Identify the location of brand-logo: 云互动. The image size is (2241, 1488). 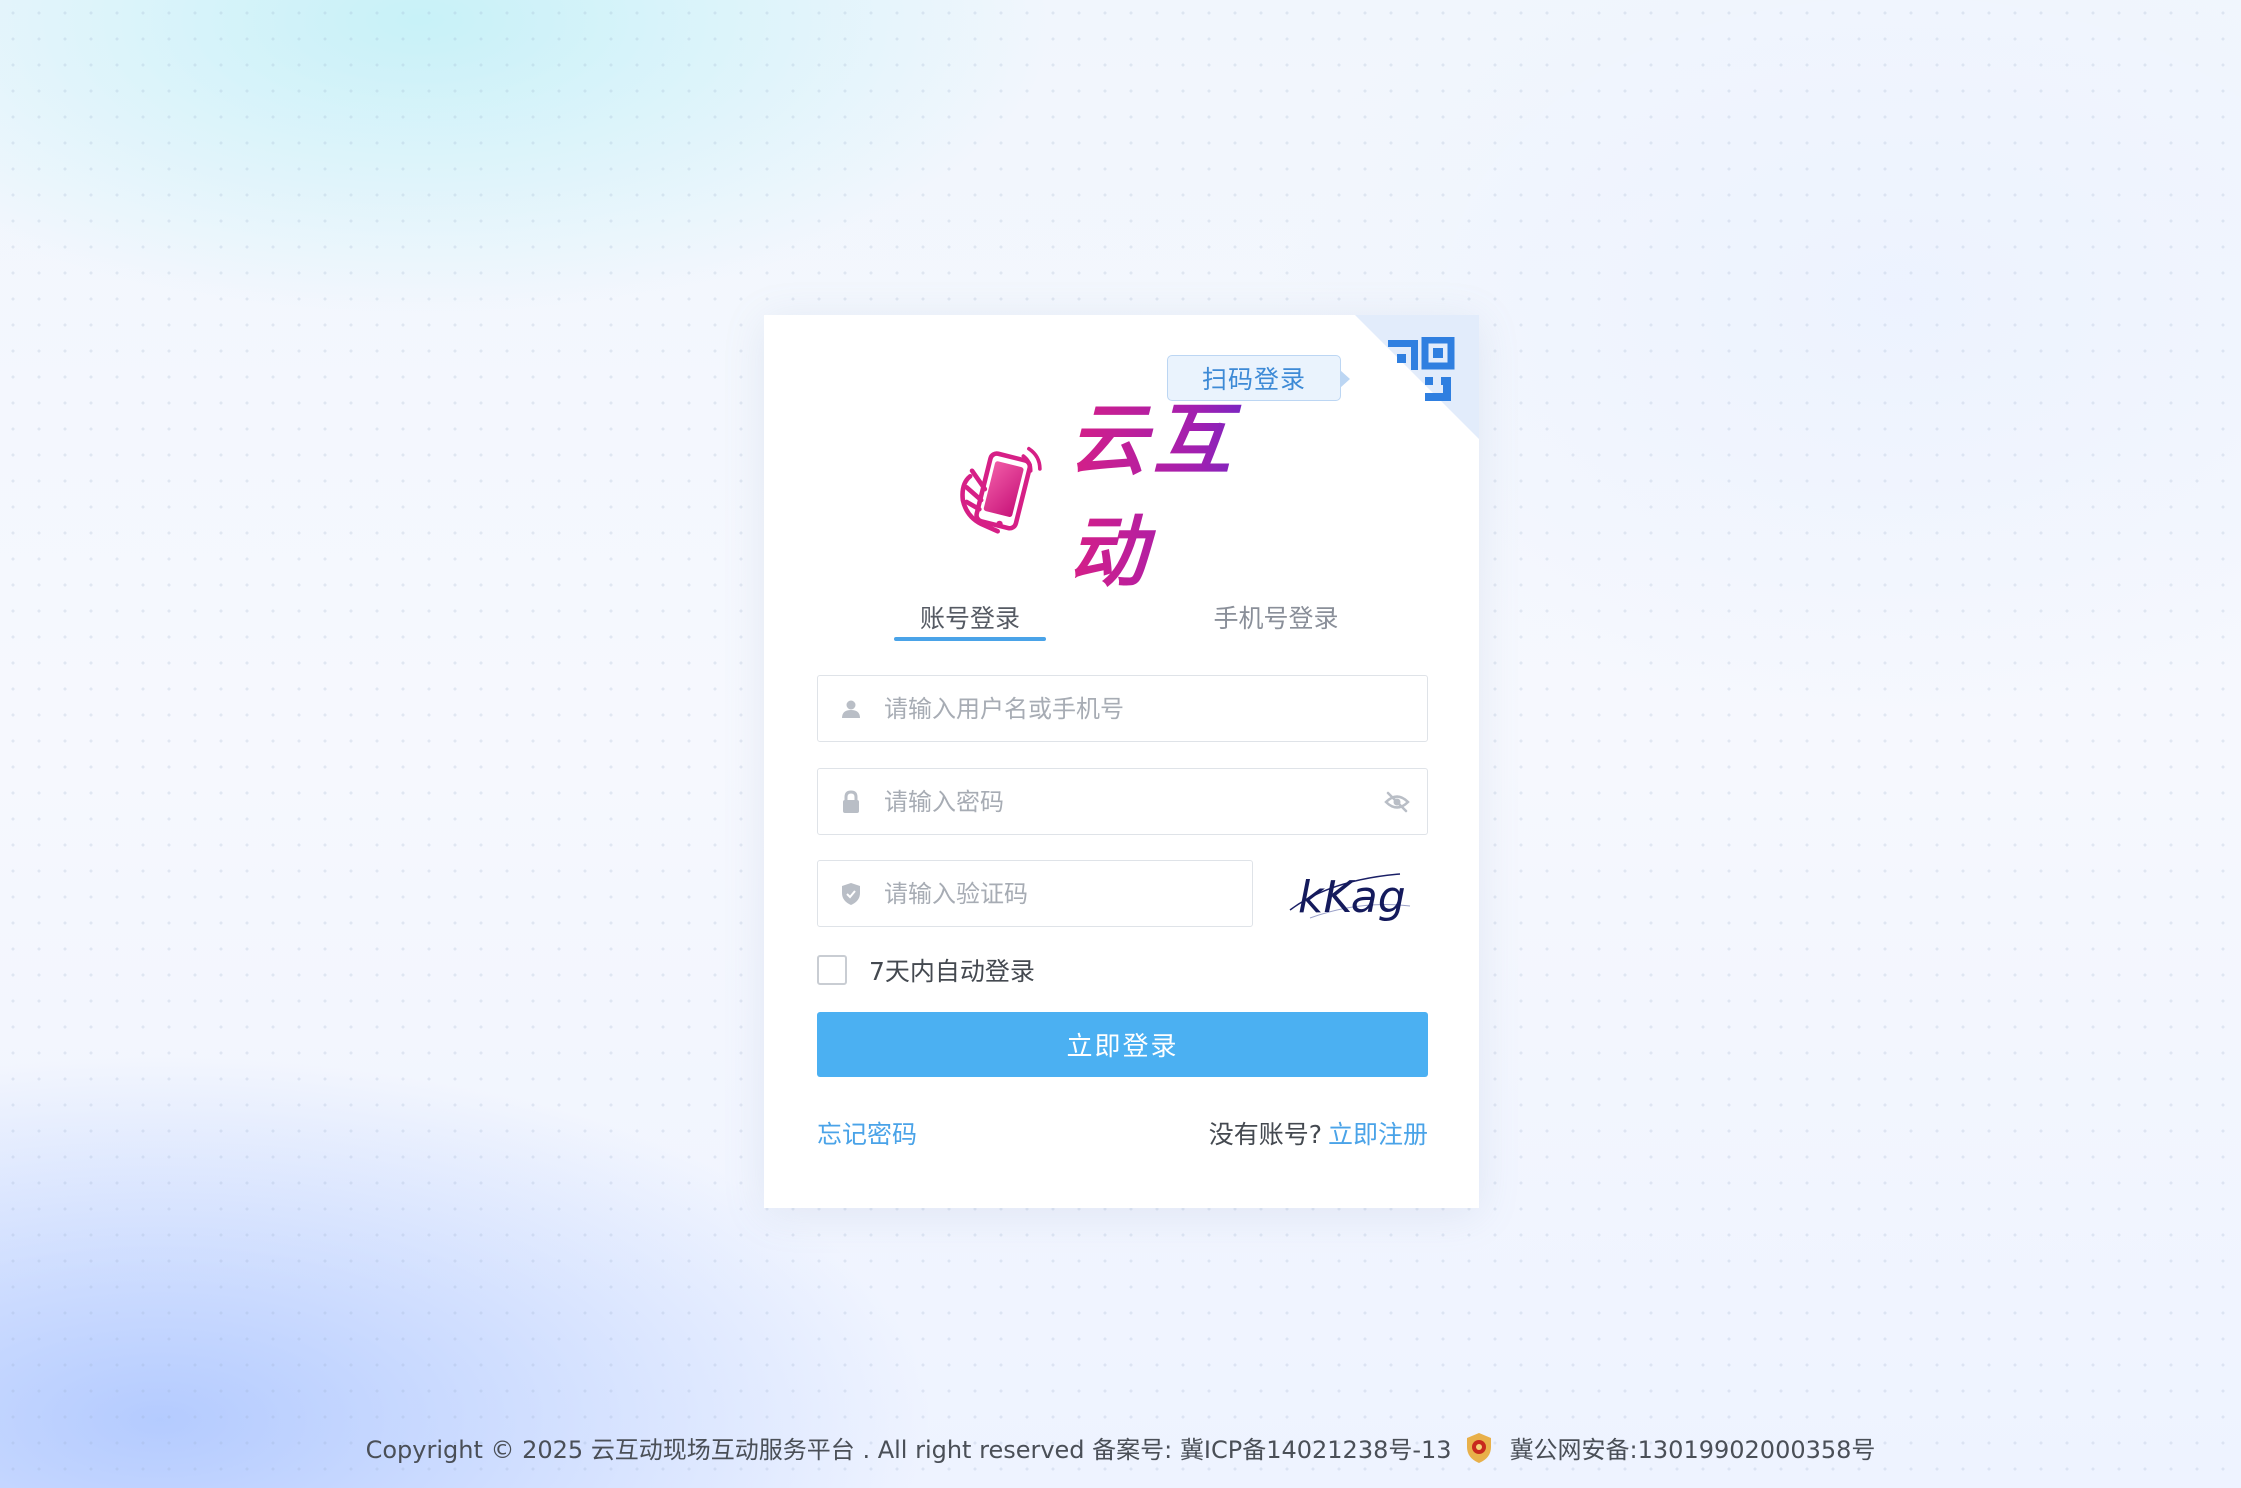
(1125, 497).